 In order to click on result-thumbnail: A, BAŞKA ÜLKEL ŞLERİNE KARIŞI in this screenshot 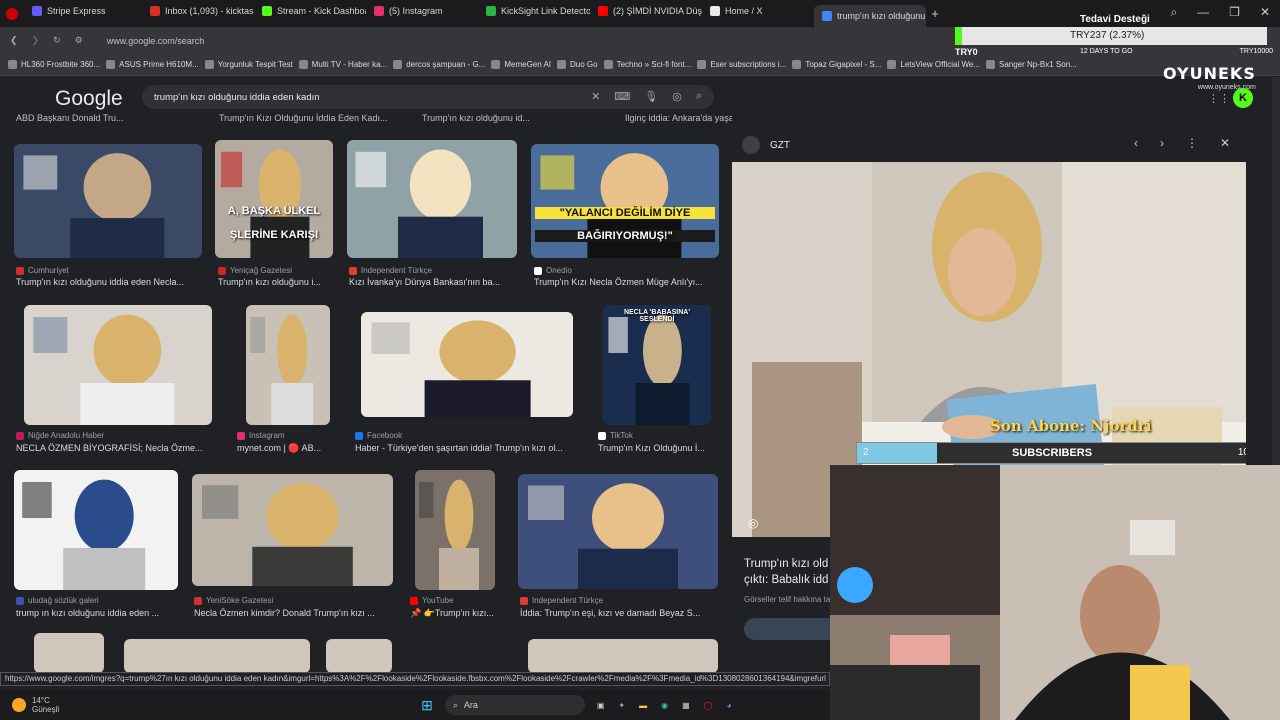, I will do `click(274, 199)`.